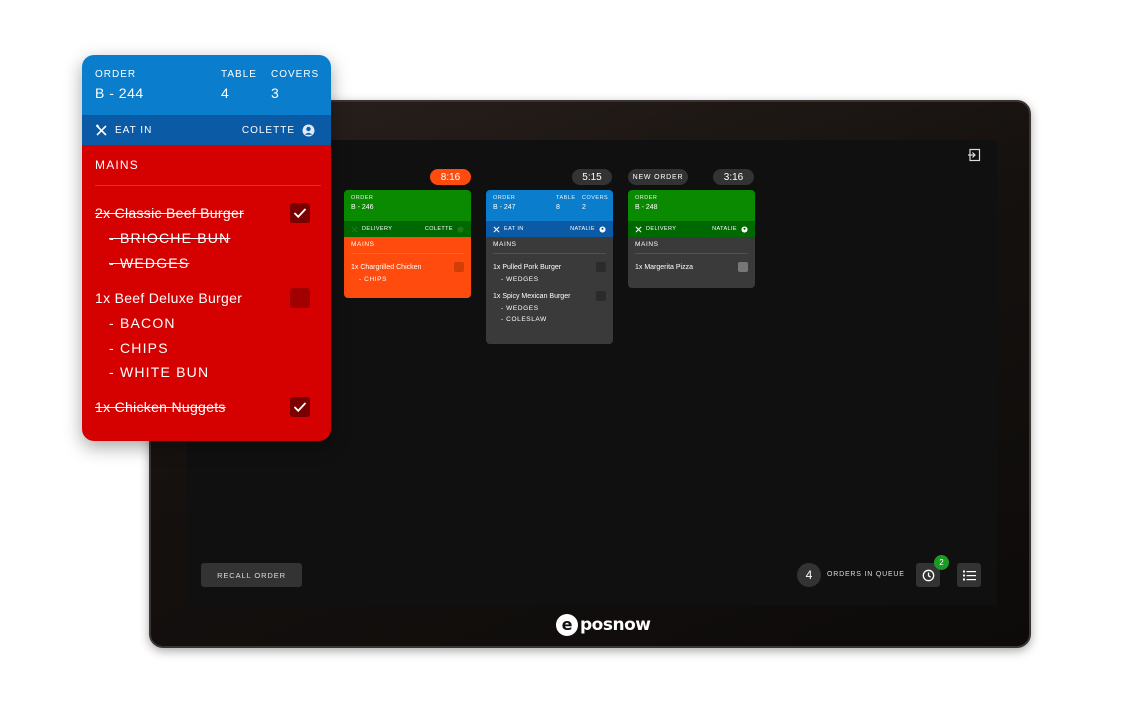 Image resolution: width=1136 pixels, height=715 pixels. What do you see at coordinates (691, 205) in the screenshot?
I see `order-header: ORDER B - 248` at bounding box center [691, 205].